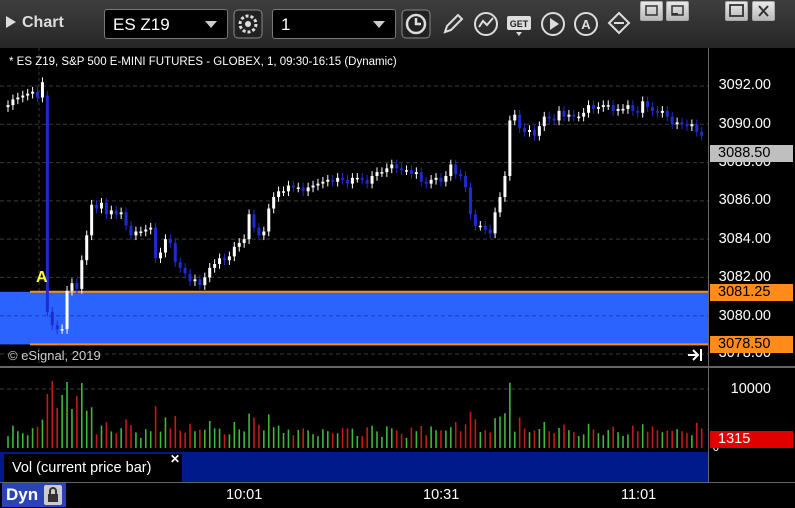 The image size is (795, 508). I want to click on time-axis: 10:01 10:31 11:01, so click(397, 495).